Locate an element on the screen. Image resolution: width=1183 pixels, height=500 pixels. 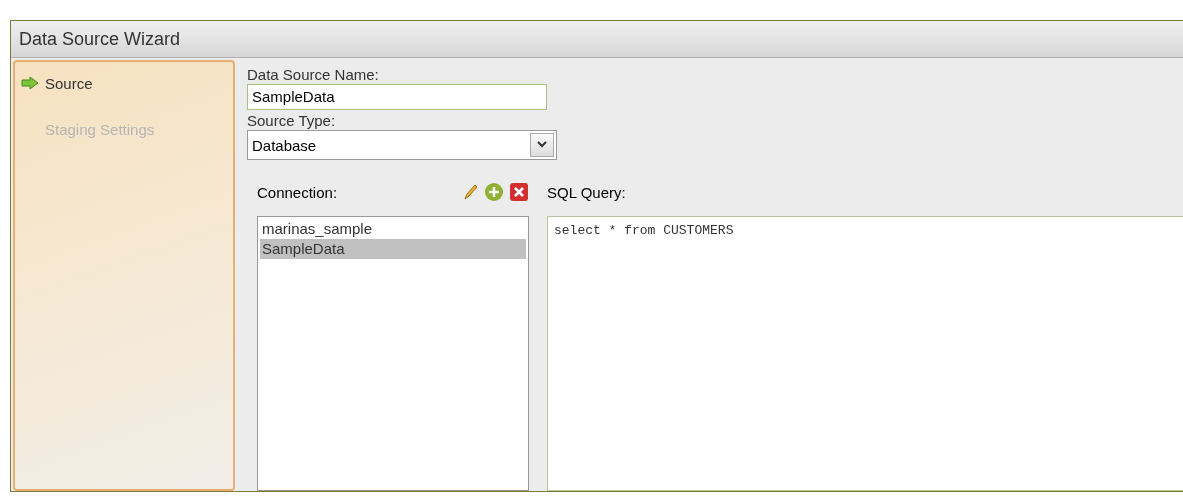
name-field: SampleData is located at coordinates (397, 97).